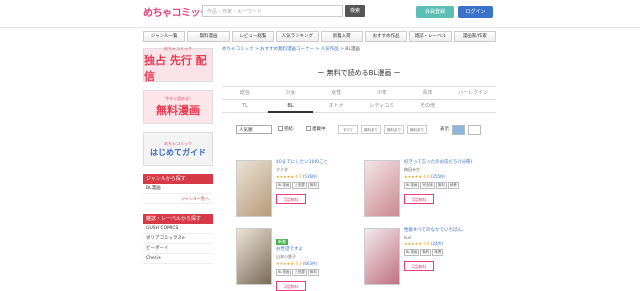  I want to click on complete-checkbox: 完結, so click(285, 129).